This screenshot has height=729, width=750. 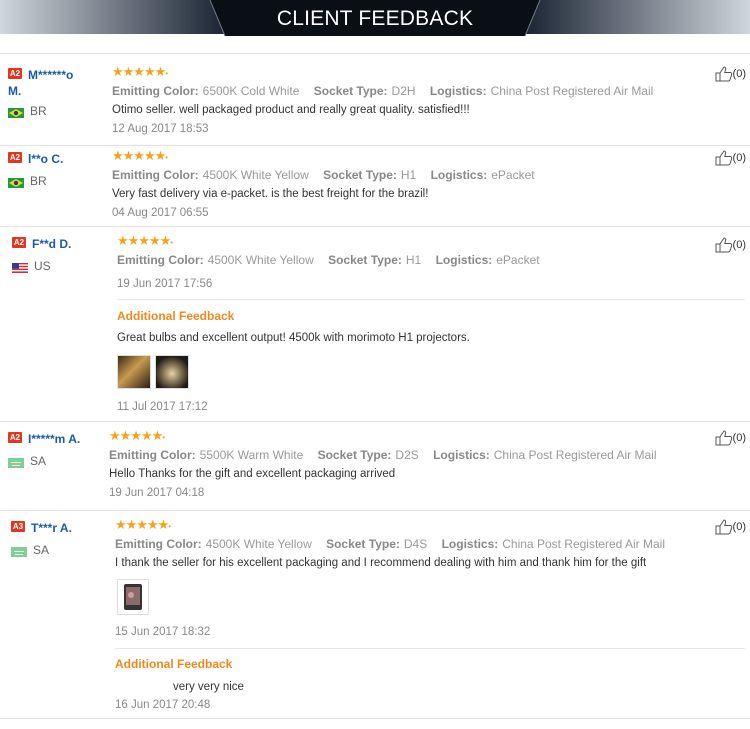 What do you see at coordinates (20, 267) in the screenshot?
I see `us-flag-icon` at bounding box center [20, 267].